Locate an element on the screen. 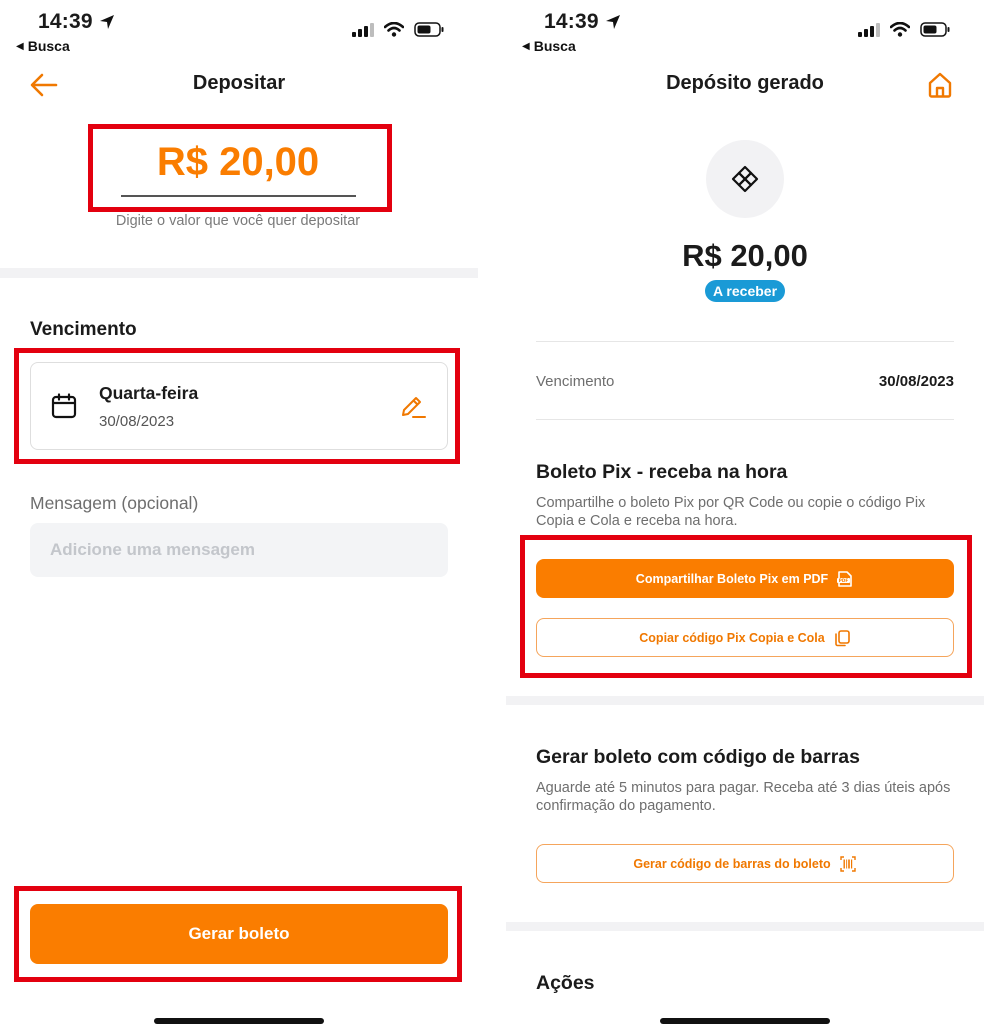  message-input: Adicione uma mensagem is located at coordinates (239, 550).